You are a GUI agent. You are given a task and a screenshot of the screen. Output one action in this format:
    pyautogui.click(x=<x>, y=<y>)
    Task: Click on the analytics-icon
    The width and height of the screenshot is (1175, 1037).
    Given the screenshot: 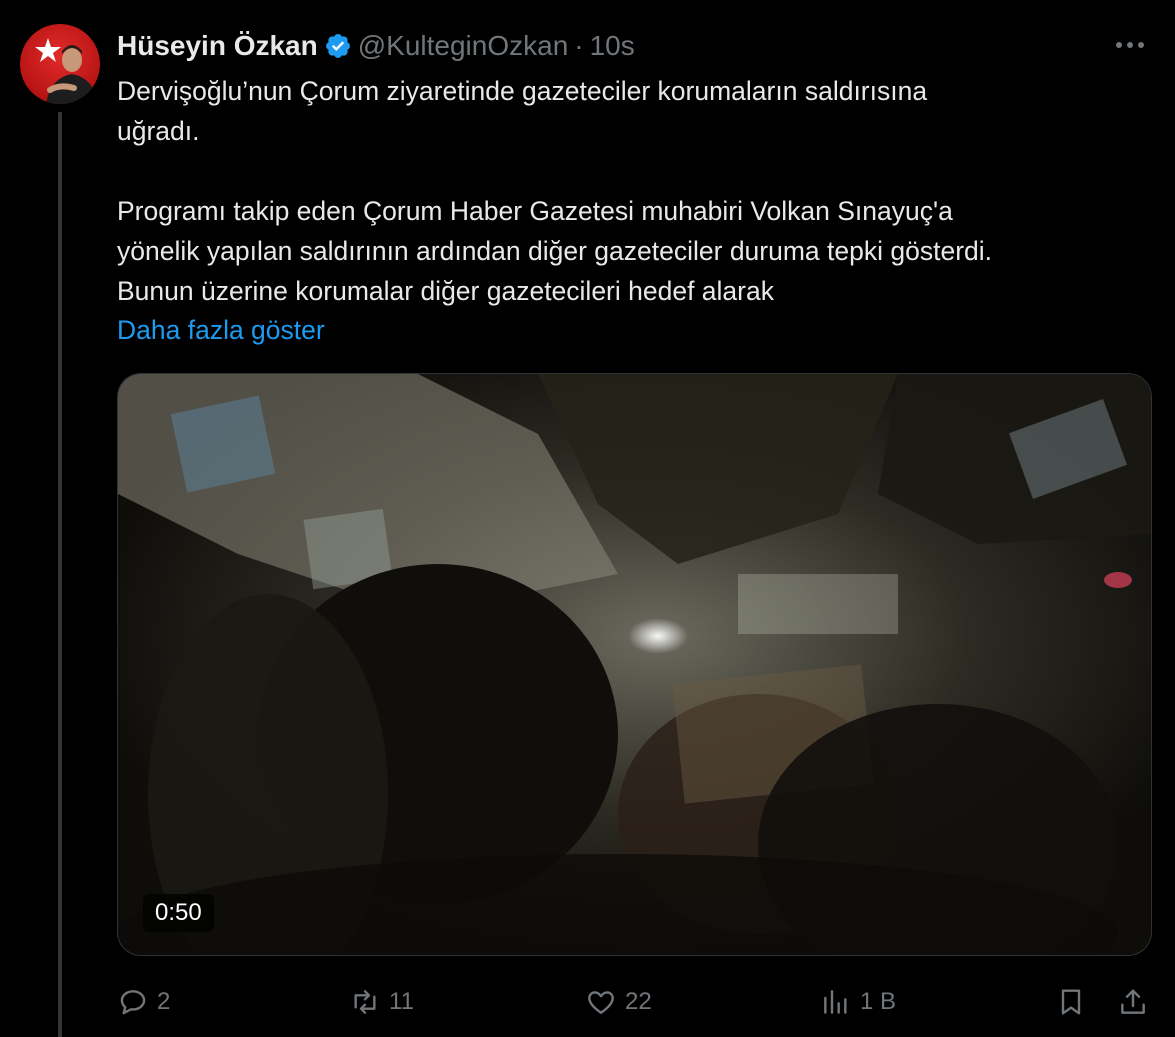 What is the action you would take?
    pyautogui.click(x=835, y=1002)
    